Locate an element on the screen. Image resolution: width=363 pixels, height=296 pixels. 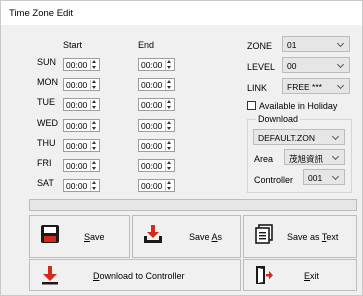
wed-start-time-input: 00:00 is located at coordinates (81, 125).